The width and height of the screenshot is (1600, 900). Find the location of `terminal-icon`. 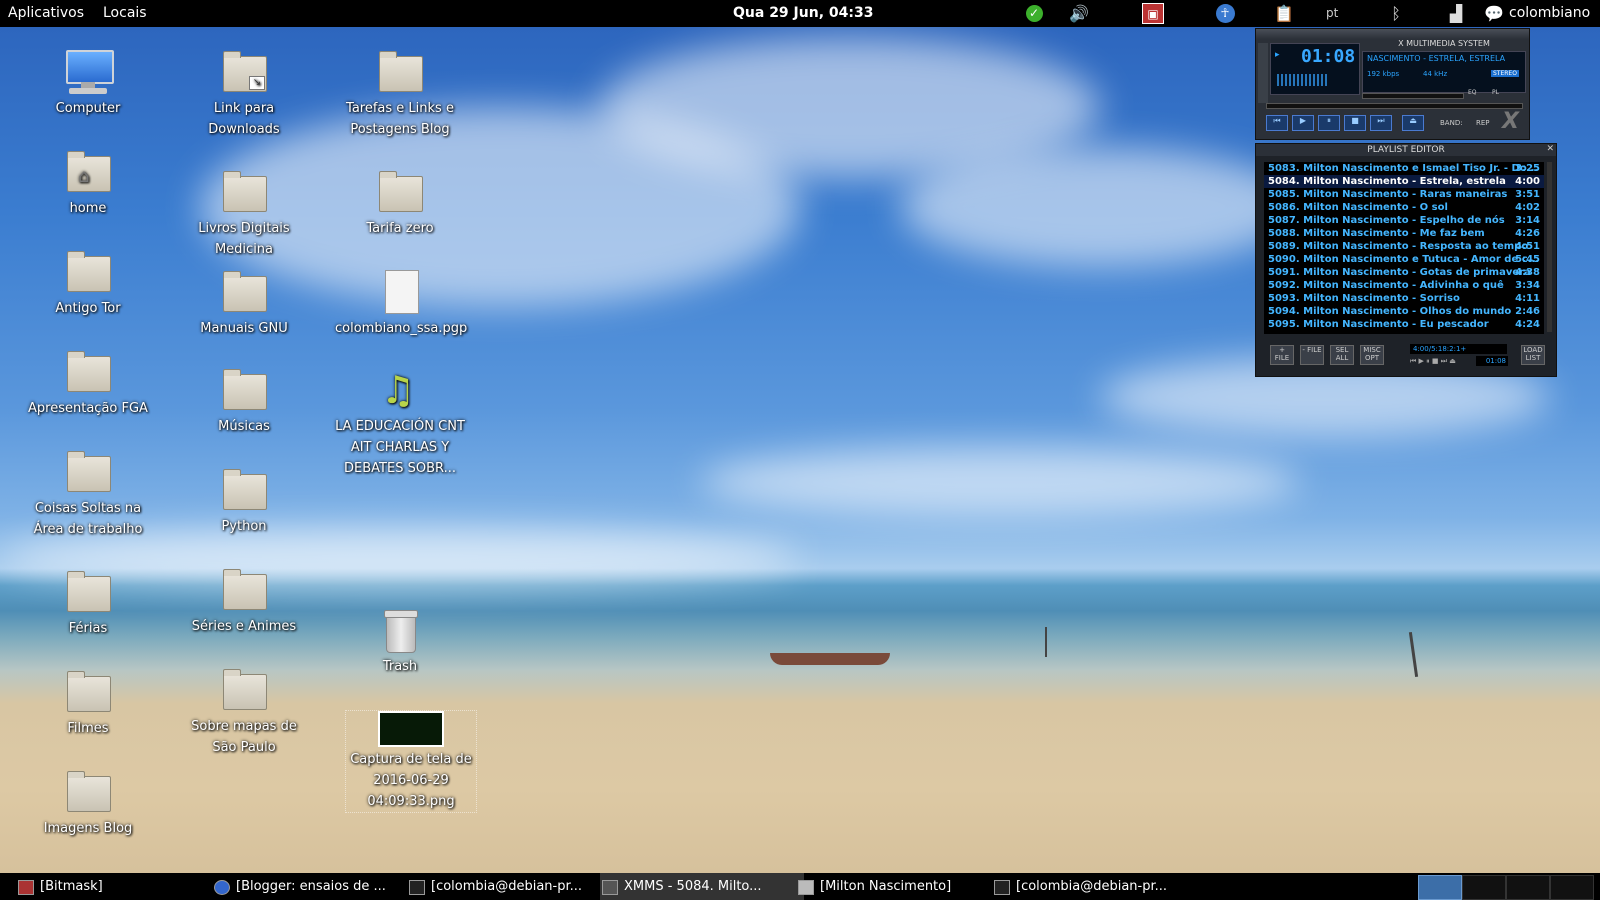

terminal-icon is located at coordinates (1002, 887).